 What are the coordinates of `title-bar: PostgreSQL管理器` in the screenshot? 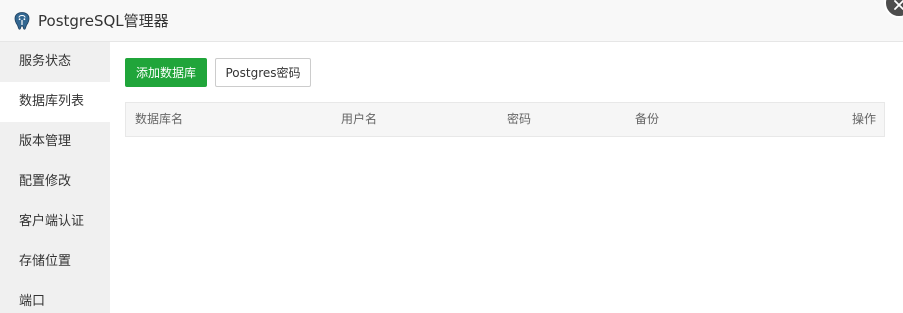 It's located at (451, 21).